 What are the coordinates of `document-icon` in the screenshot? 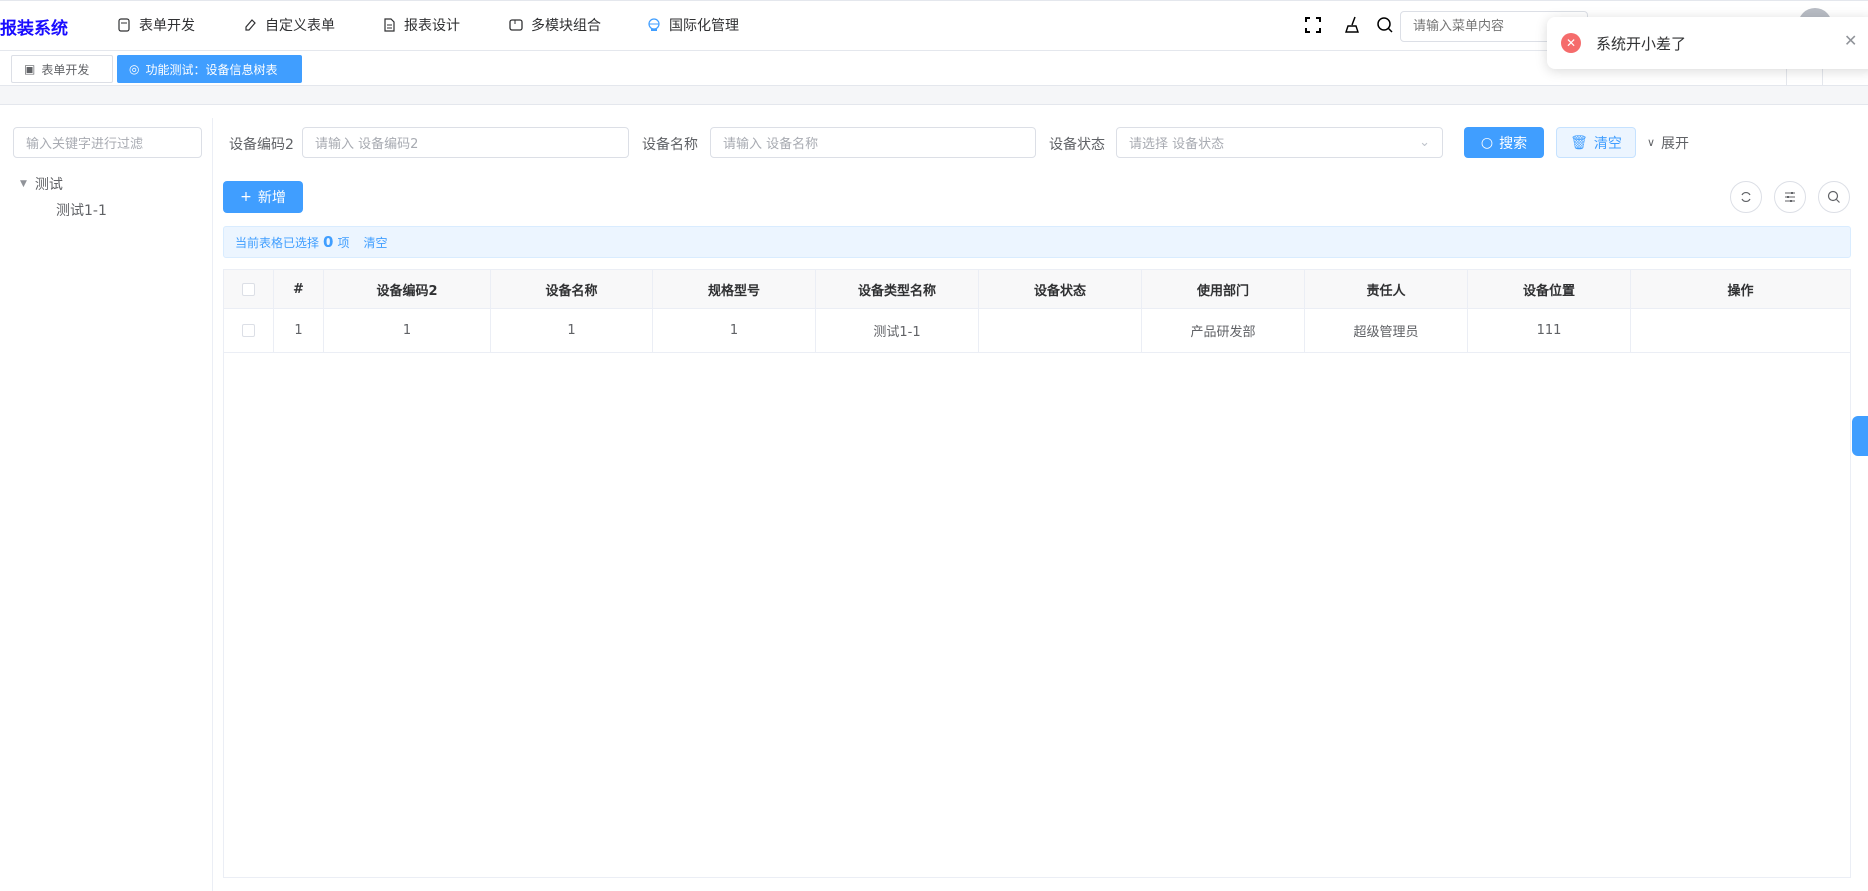 It's located at (389, 25).